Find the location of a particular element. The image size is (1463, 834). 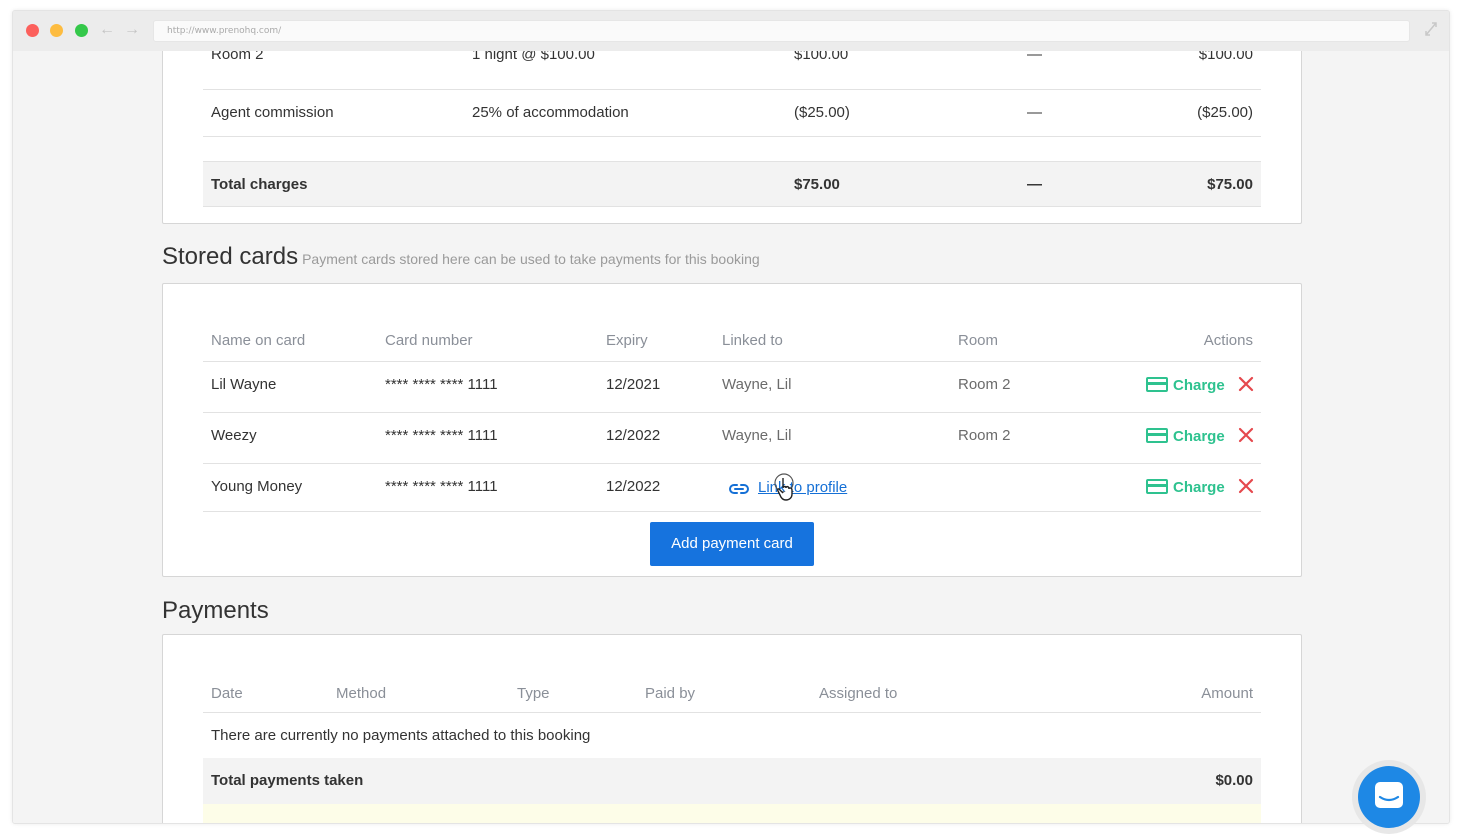

col-header-linked: Linked to is located at coordinates (752, 340).